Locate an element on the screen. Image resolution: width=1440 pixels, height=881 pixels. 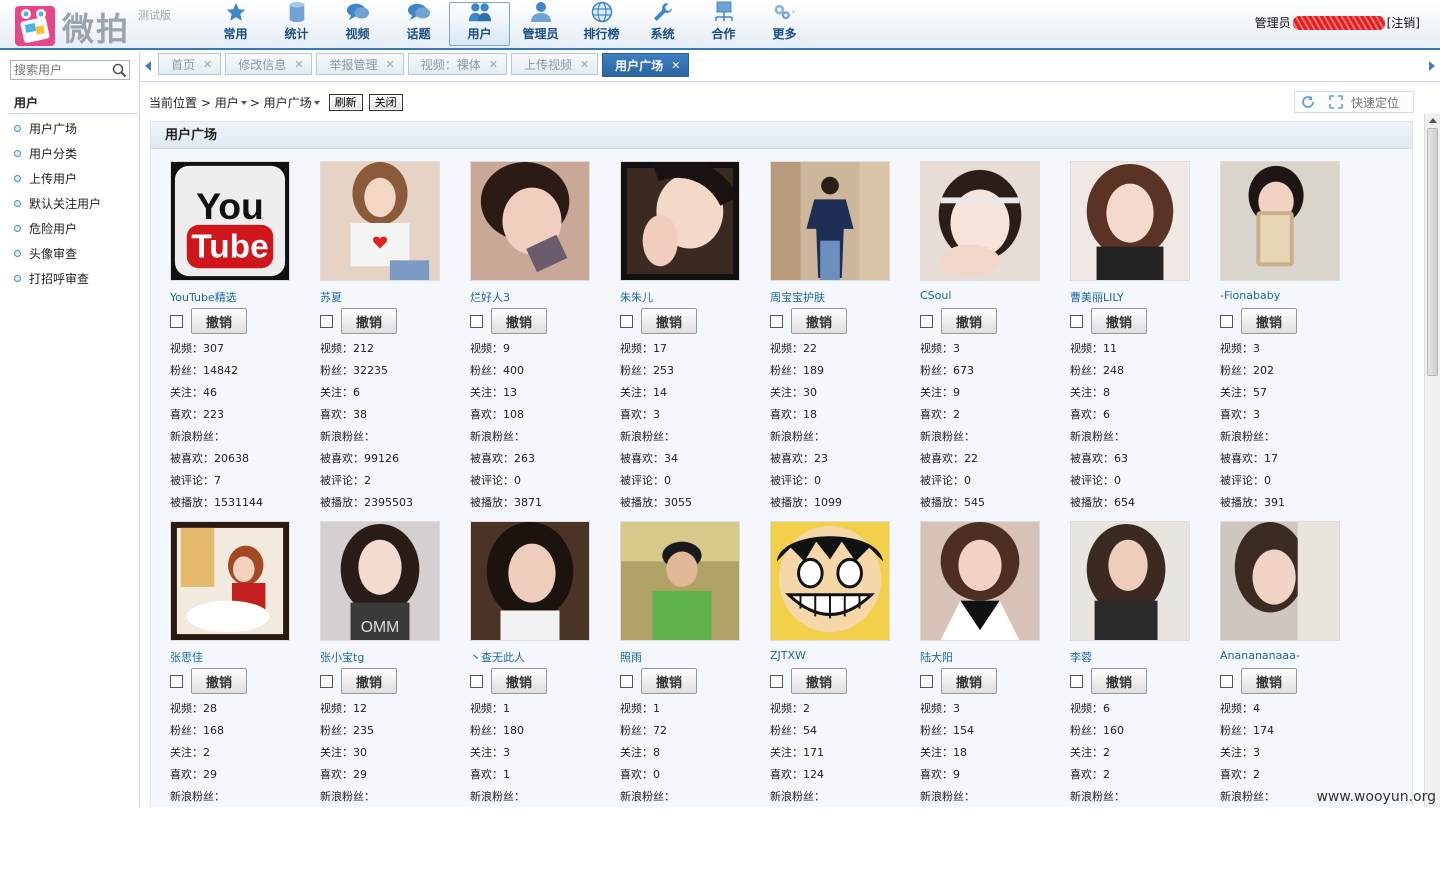
nav-item-ranking: 排行榜 is located at coordinates (601, 24).